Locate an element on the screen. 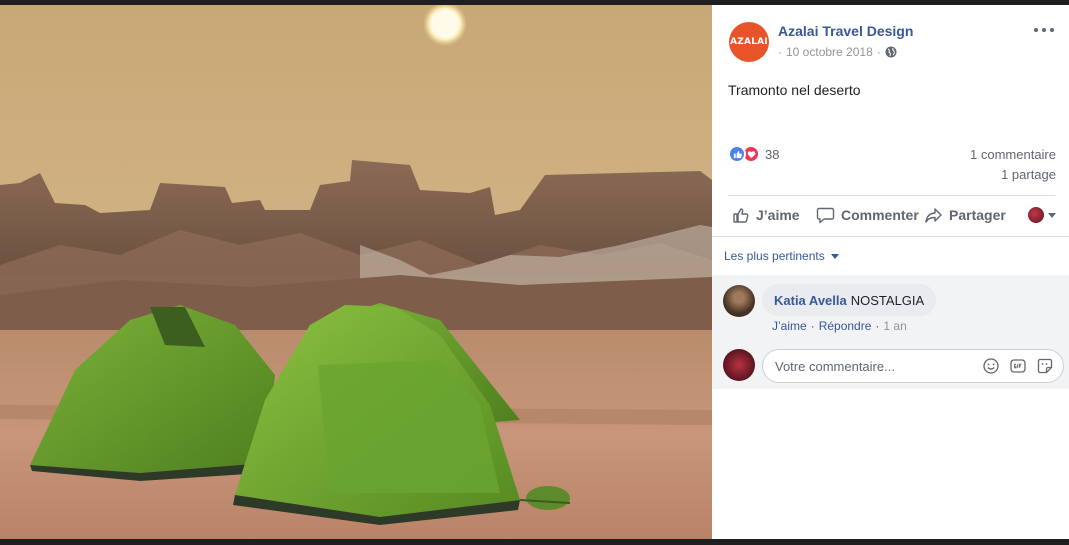 The image size is (1069, 545). like-label: J’aime is located at coordinates (778, 215).